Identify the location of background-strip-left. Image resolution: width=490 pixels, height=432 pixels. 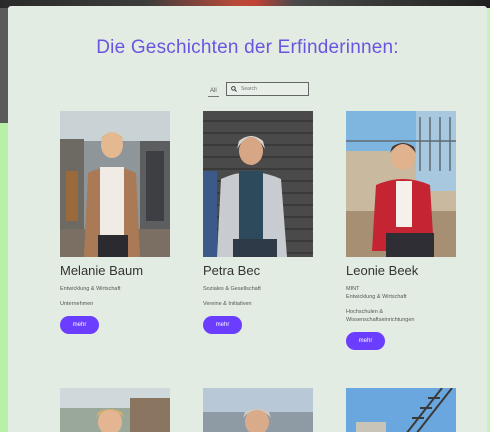
(4, 65).